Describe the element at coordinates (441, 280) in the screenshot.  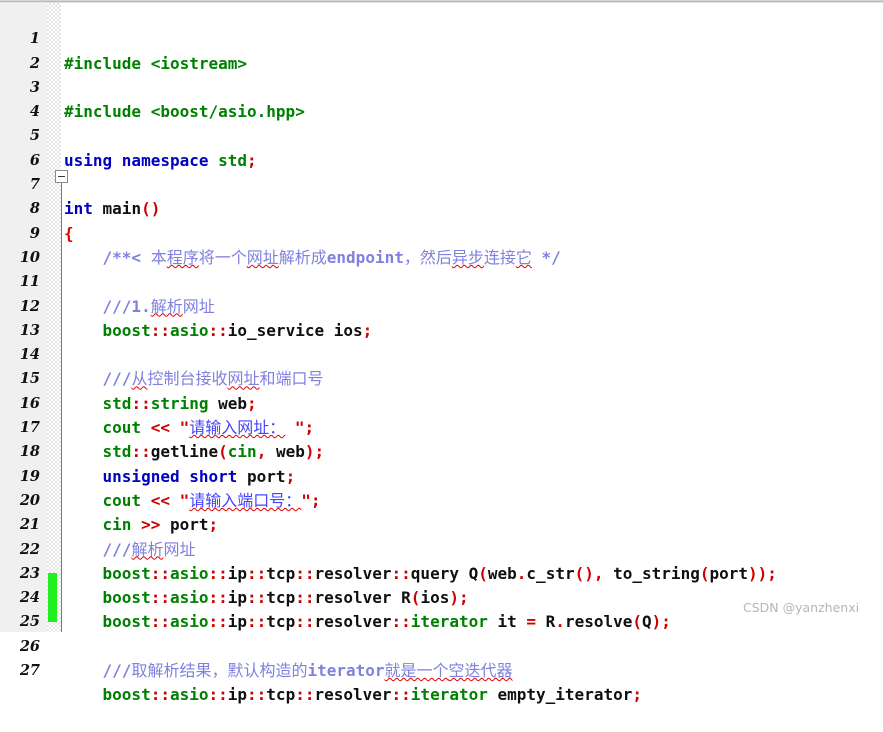
I see `code-line: 11 ///1.解析网址` at that location.